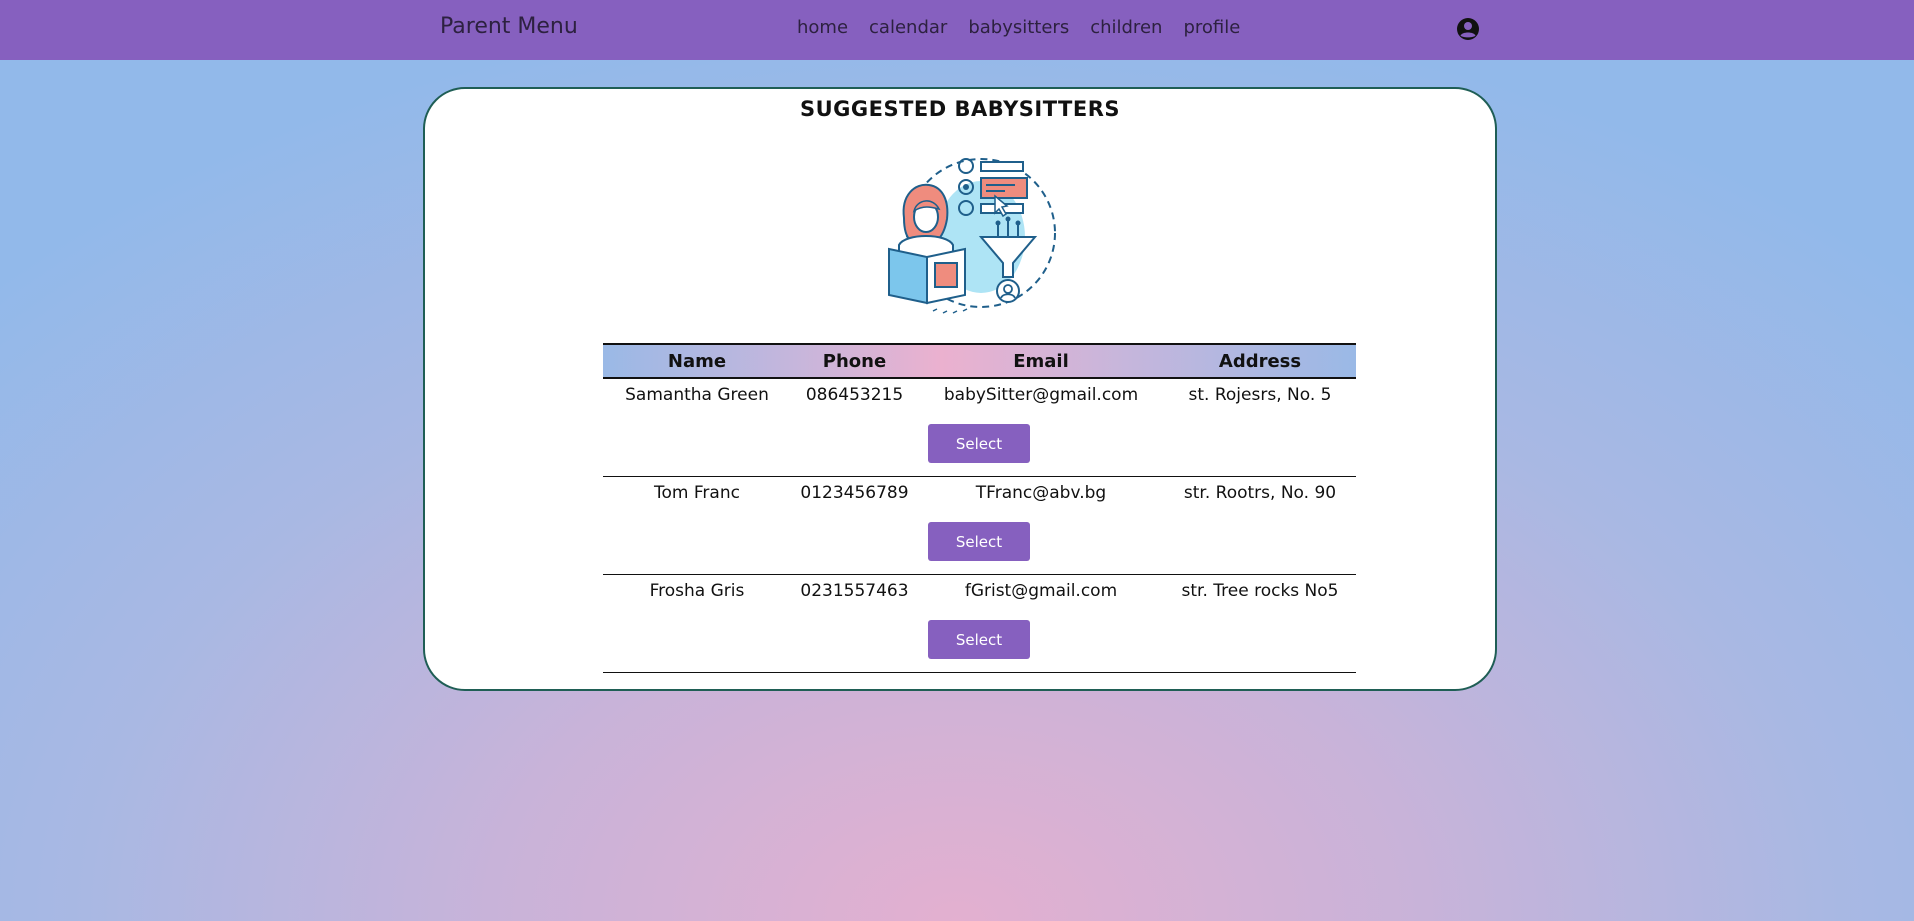  What do you see at coordinates (1041, 591) in the screenshot?
I see `babysitter-email: fGrist@gmail.com` at bounding box center [1041, 591].